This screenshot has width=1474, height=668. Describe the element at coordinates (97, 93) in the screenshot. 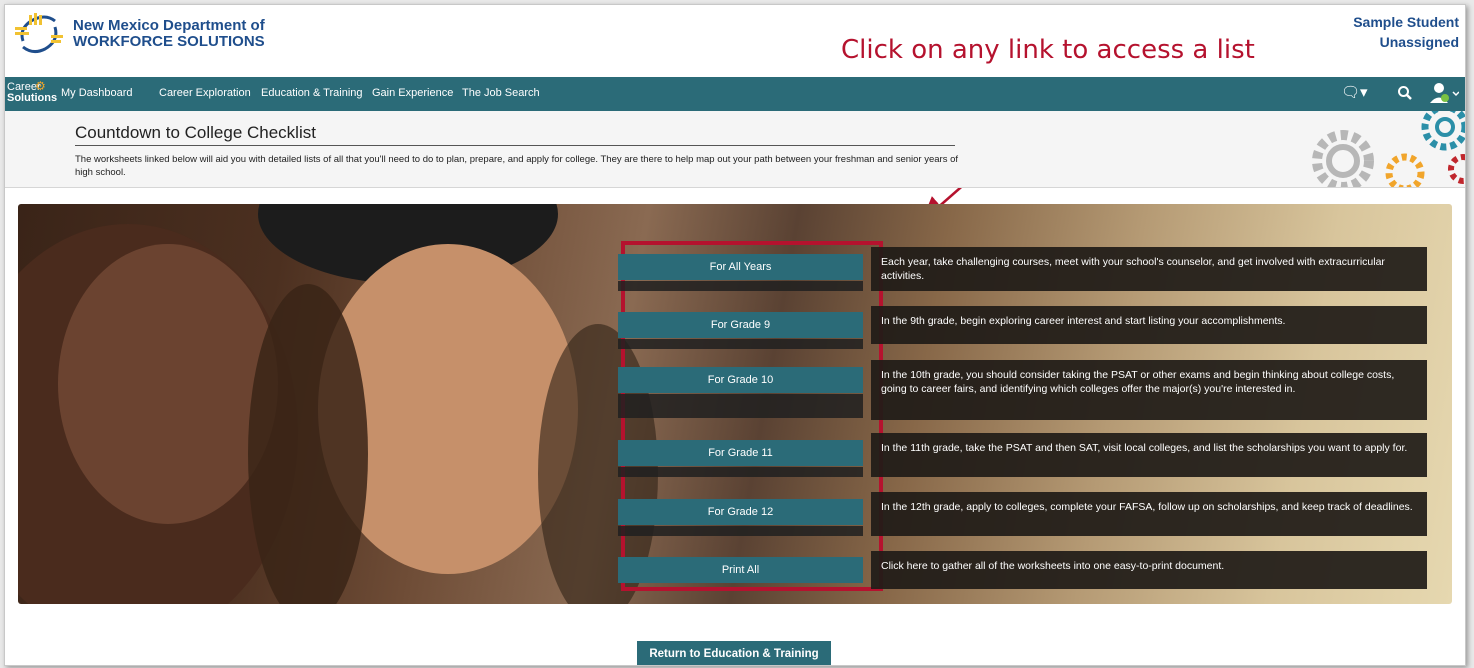

I see `nav-my-dashboard: My Dashboard` at that location.